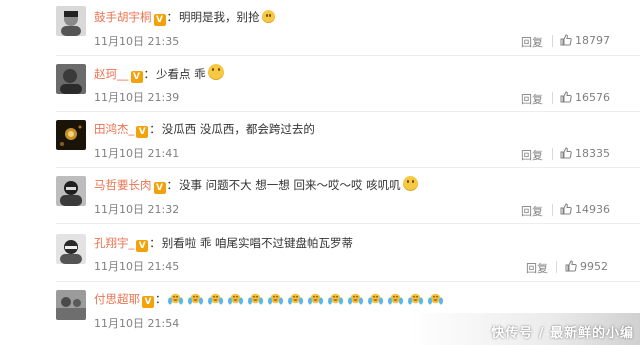 The height and width of the screenshot is (345, 640). Describe the element at coordinates (137, 323) in the screenshot. I see `comment-time: 11月10日 21:54` at that location.